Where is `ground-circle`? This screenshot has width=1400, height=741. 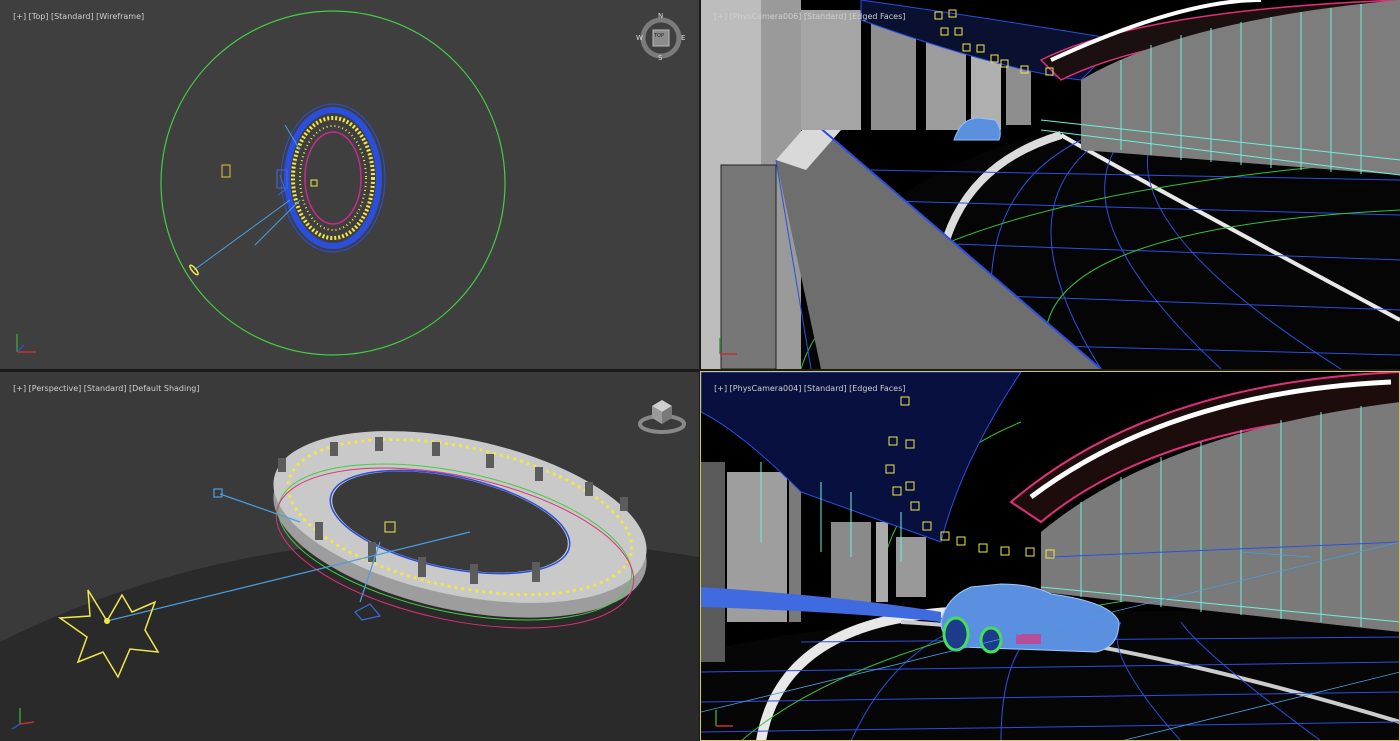
ground-circle is located at coordinates (333, 183).